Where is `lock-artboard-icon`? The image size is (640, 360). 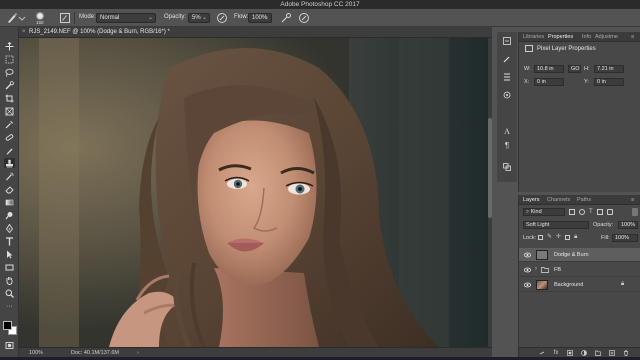
lock-artboard-icon is located at coordinates (568, 237).